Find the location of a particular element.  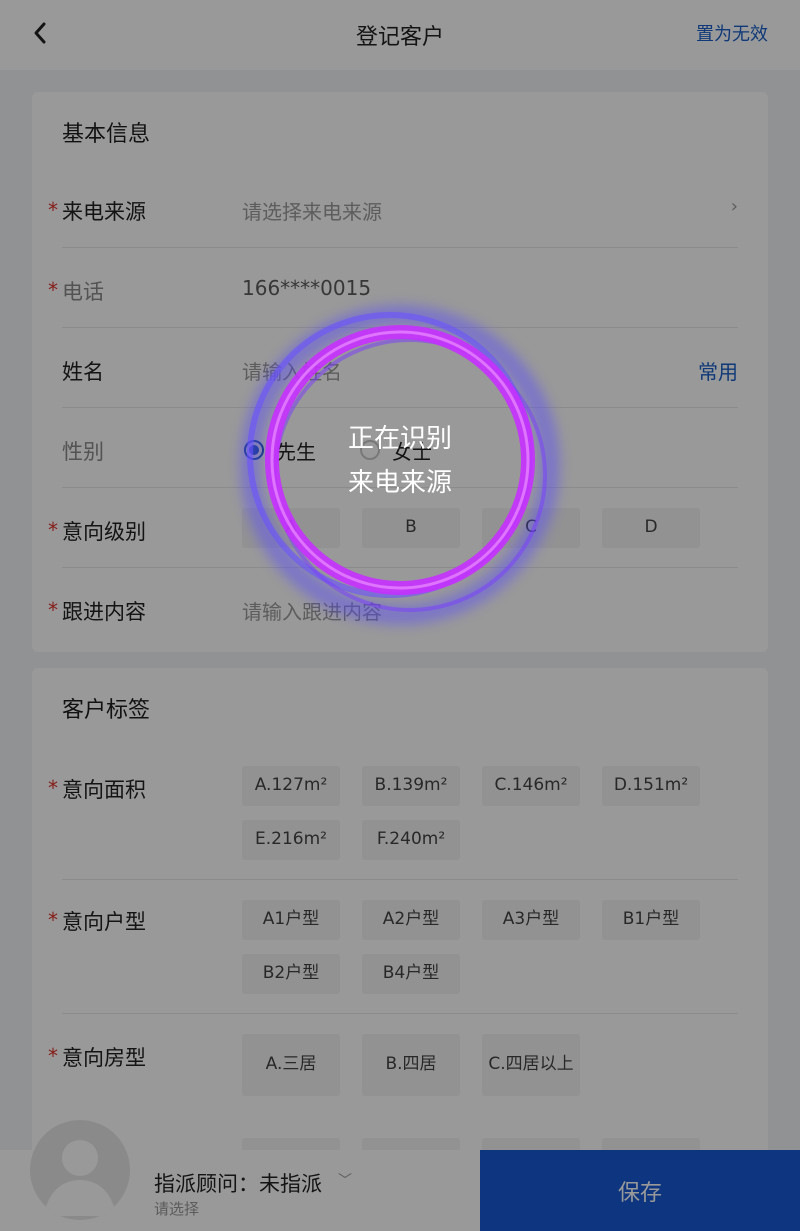

recognition-text-line2: 来电来源 is located at coordinates (399, 483).